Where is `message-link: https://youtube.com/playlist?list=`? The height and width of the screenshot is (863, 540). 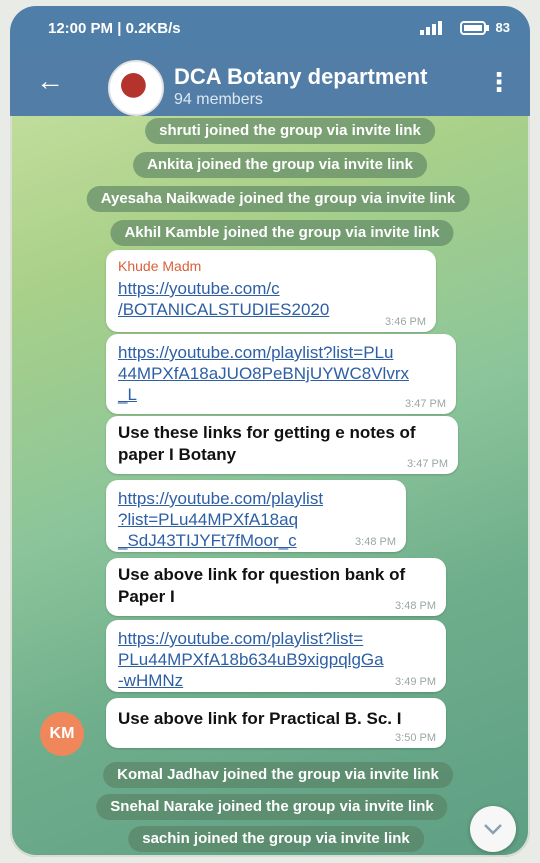 message-link: https://youtube.com/playlist?list= is located at coordinates (276, 638).